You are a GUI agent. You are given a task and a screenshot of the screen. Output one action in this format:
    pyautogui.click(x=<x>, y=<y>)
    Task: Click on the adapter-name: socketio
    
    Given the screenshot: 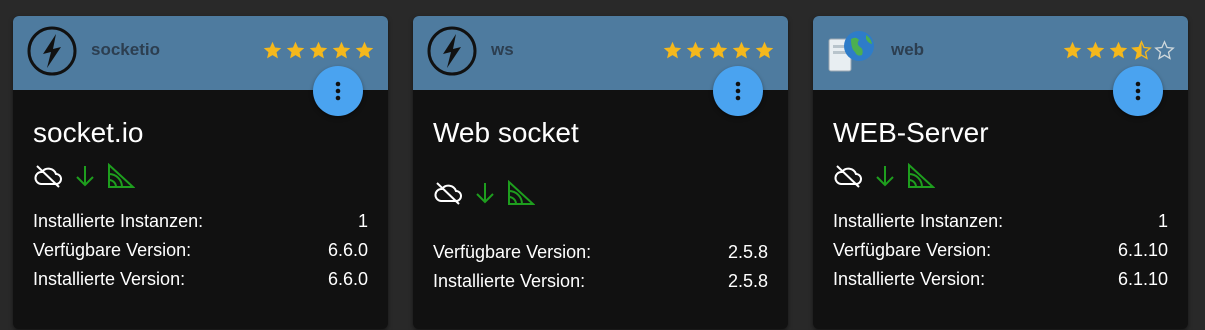 What is the action you would take?
    pyautogui.click(x=125, y=49)
    